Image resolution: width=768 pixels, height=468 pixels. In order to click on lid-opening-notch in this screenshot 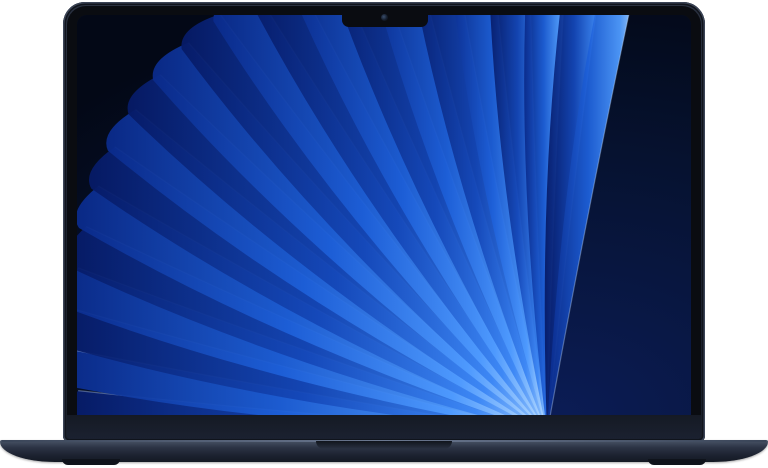, I will do `click(384, 445)`.